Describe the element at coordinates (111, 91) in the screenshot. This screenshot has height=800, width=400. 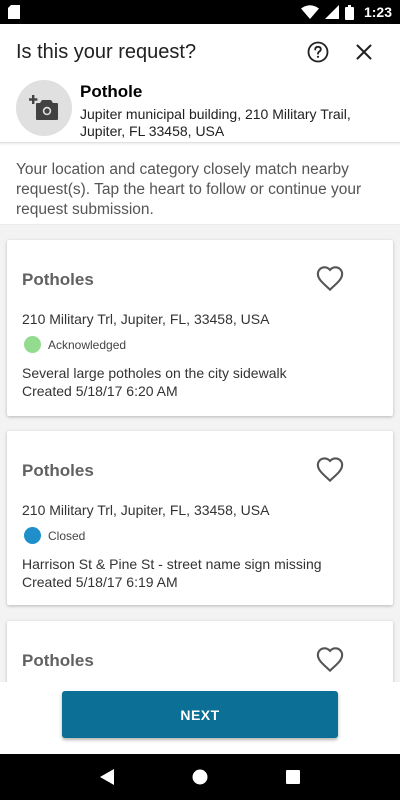
I see `request-category: Pothole` at that location.